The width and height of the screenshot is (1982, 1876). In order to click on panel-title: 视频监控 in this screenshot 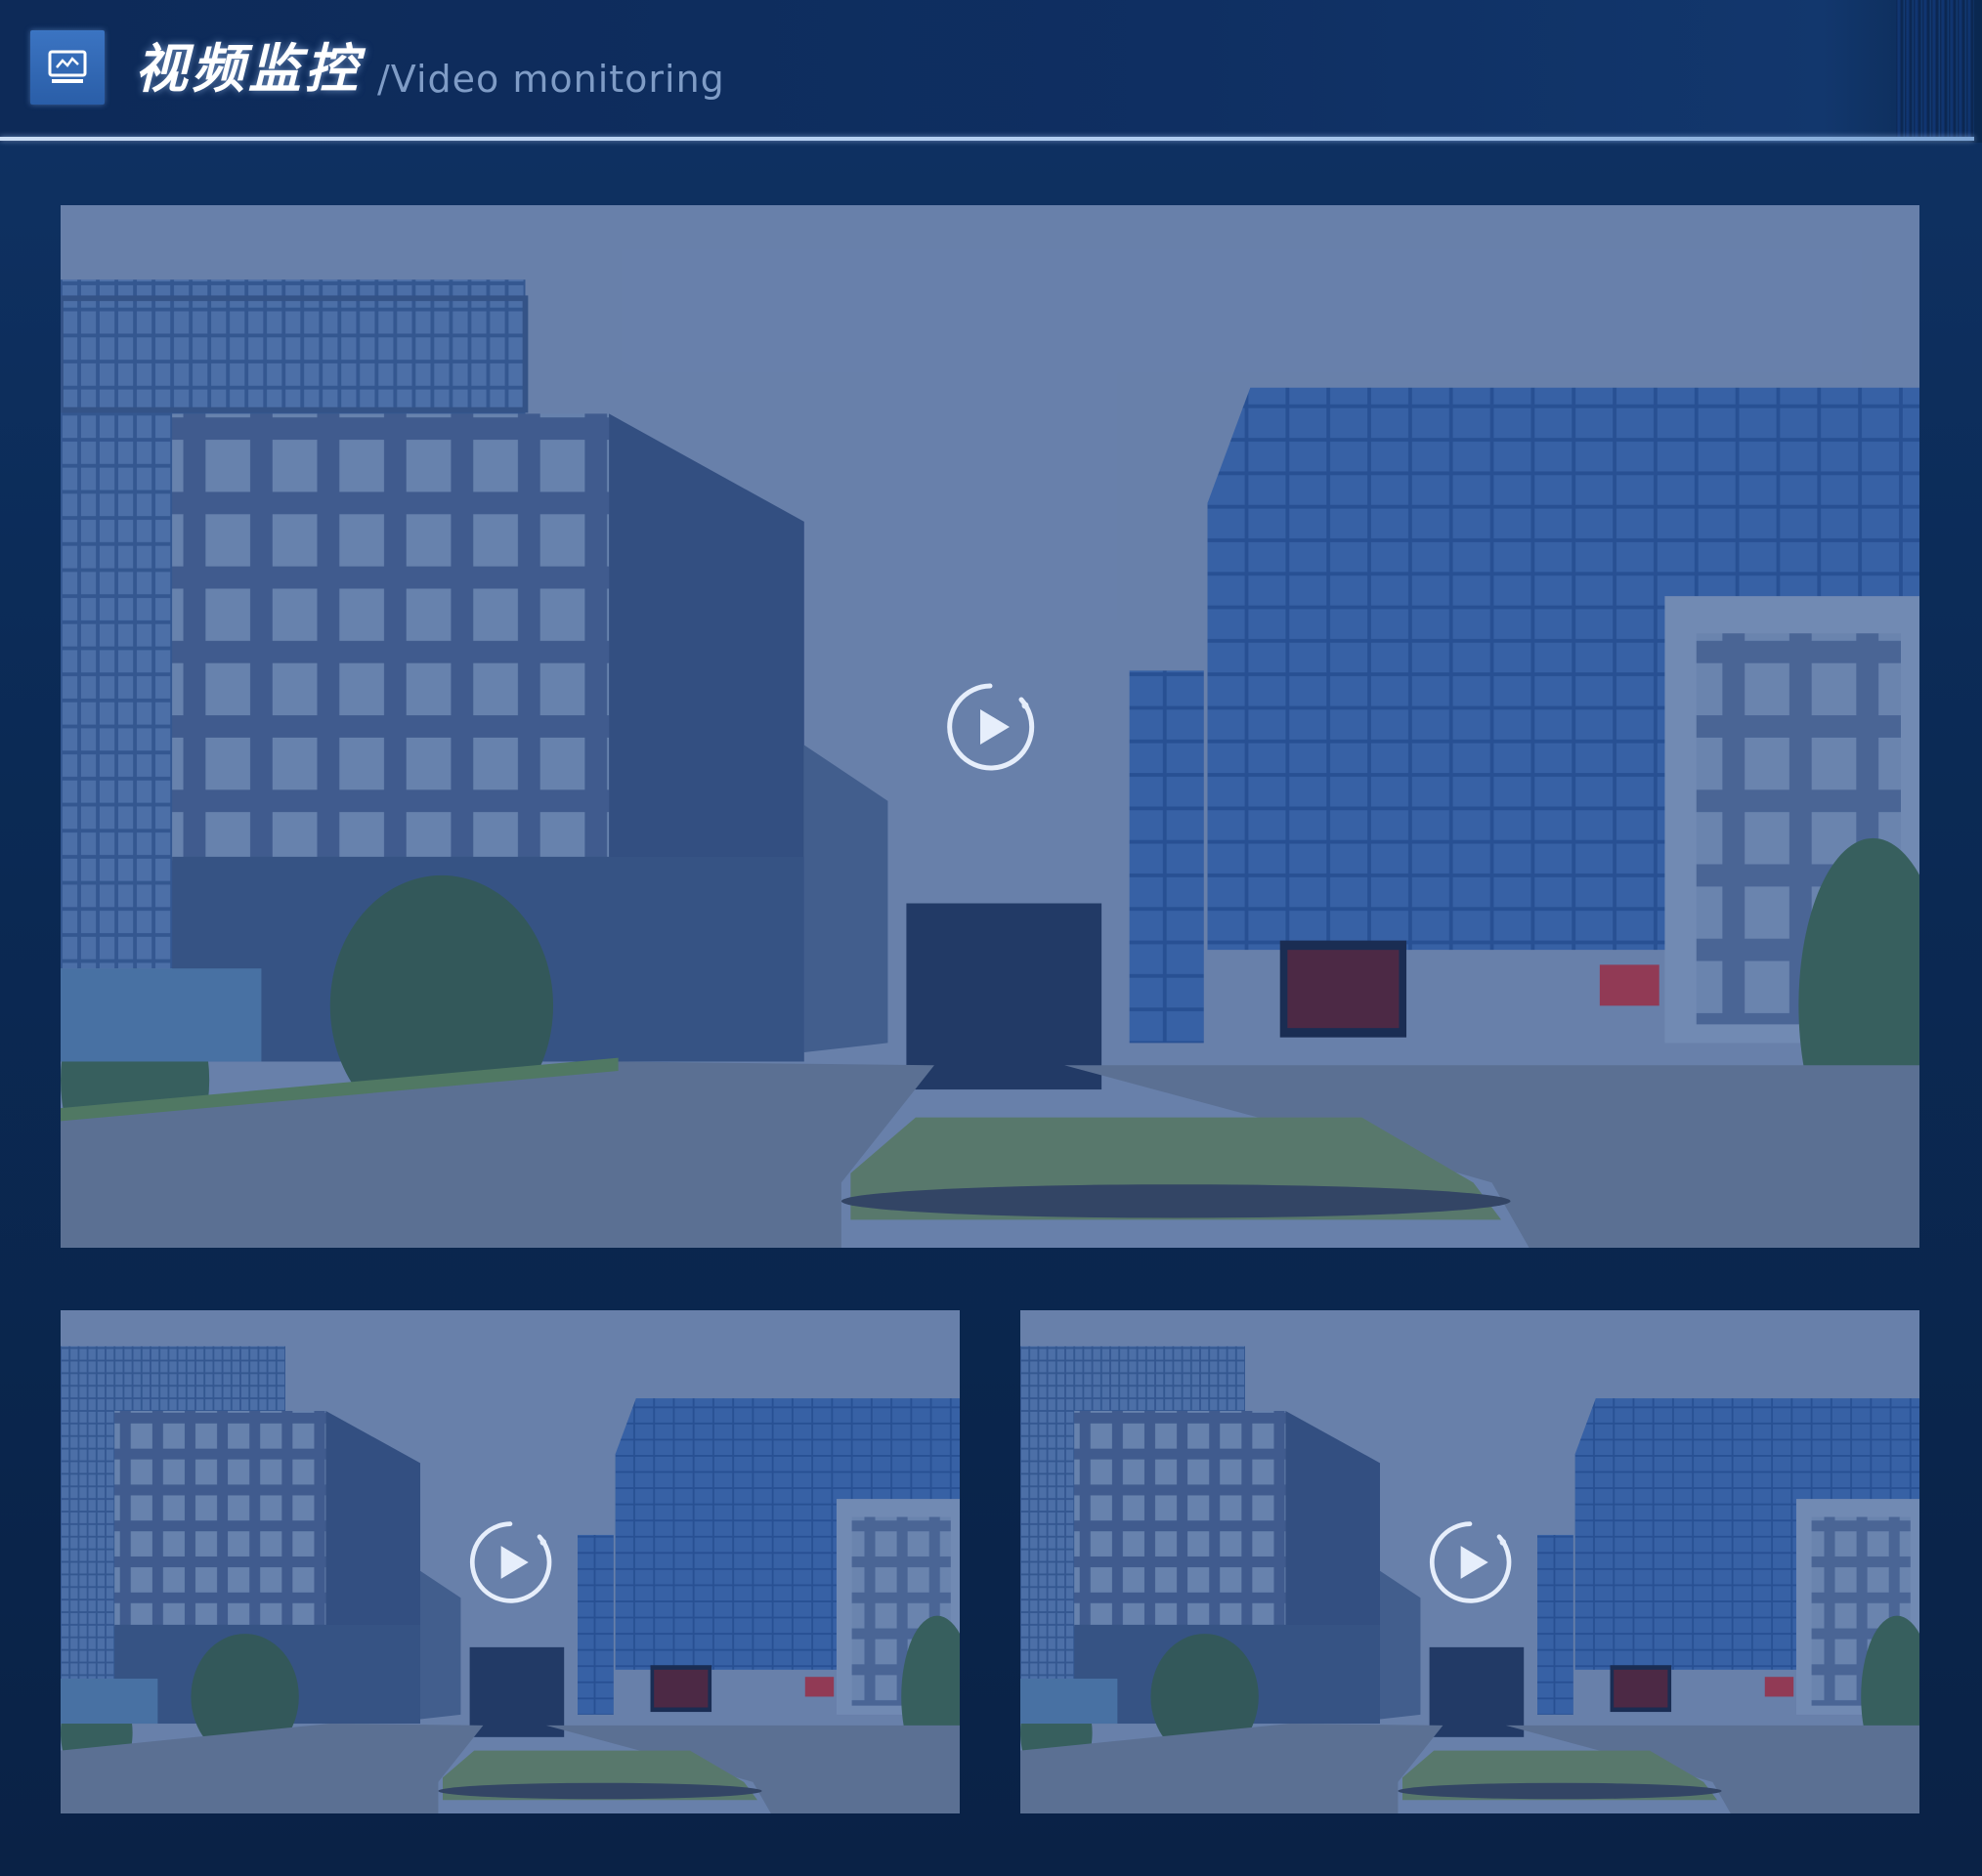, I will do `click(248, 69)`.